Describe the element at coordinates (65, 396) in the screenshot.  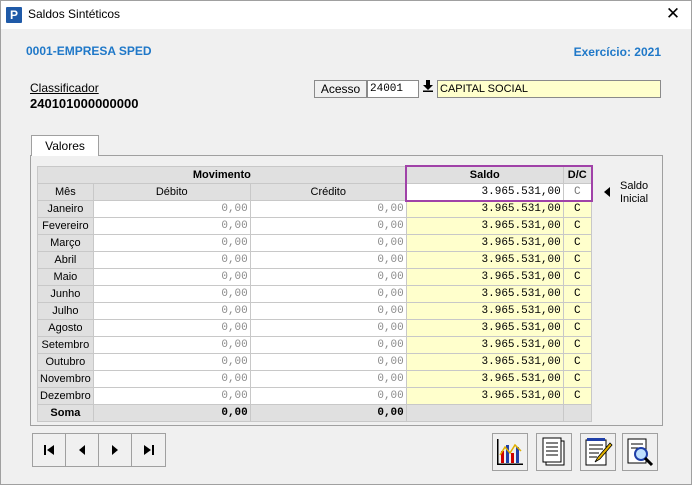
I see `month-cell: Dezembro` at that location.